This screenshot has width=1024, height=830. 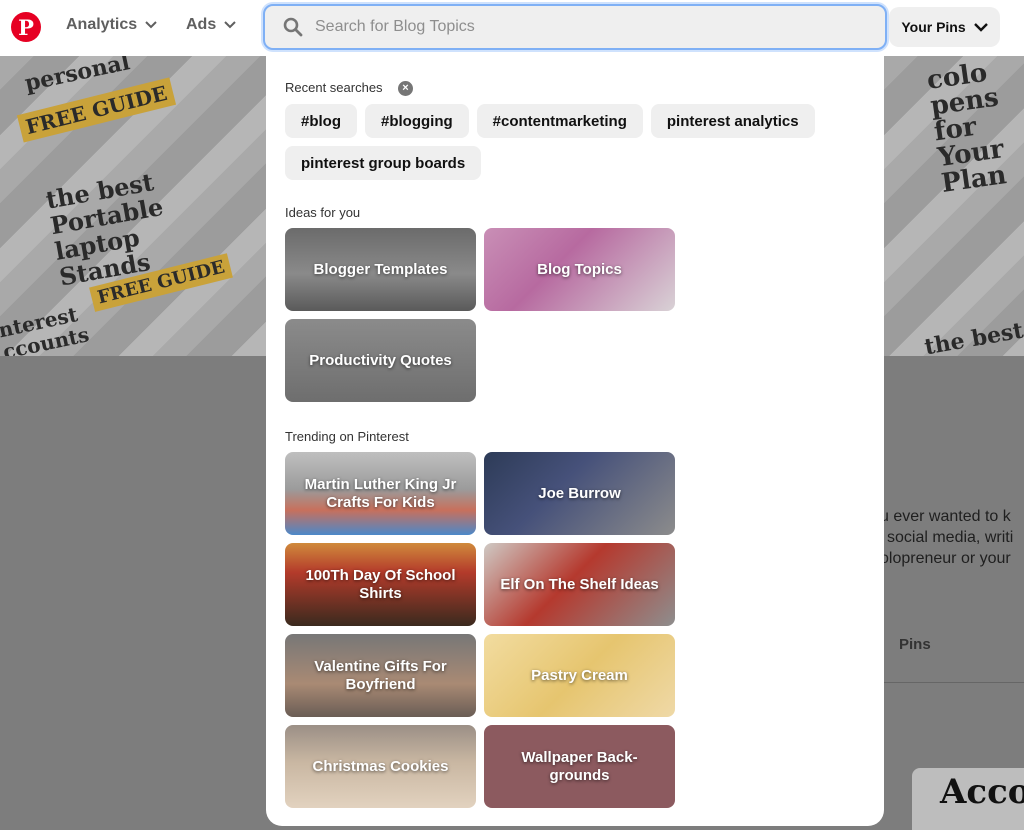 What do you see at coordinates (945, 558) in the screenshot?
I see `profile-bio-line: olopreneur or your` at bounding box center [945, 558].